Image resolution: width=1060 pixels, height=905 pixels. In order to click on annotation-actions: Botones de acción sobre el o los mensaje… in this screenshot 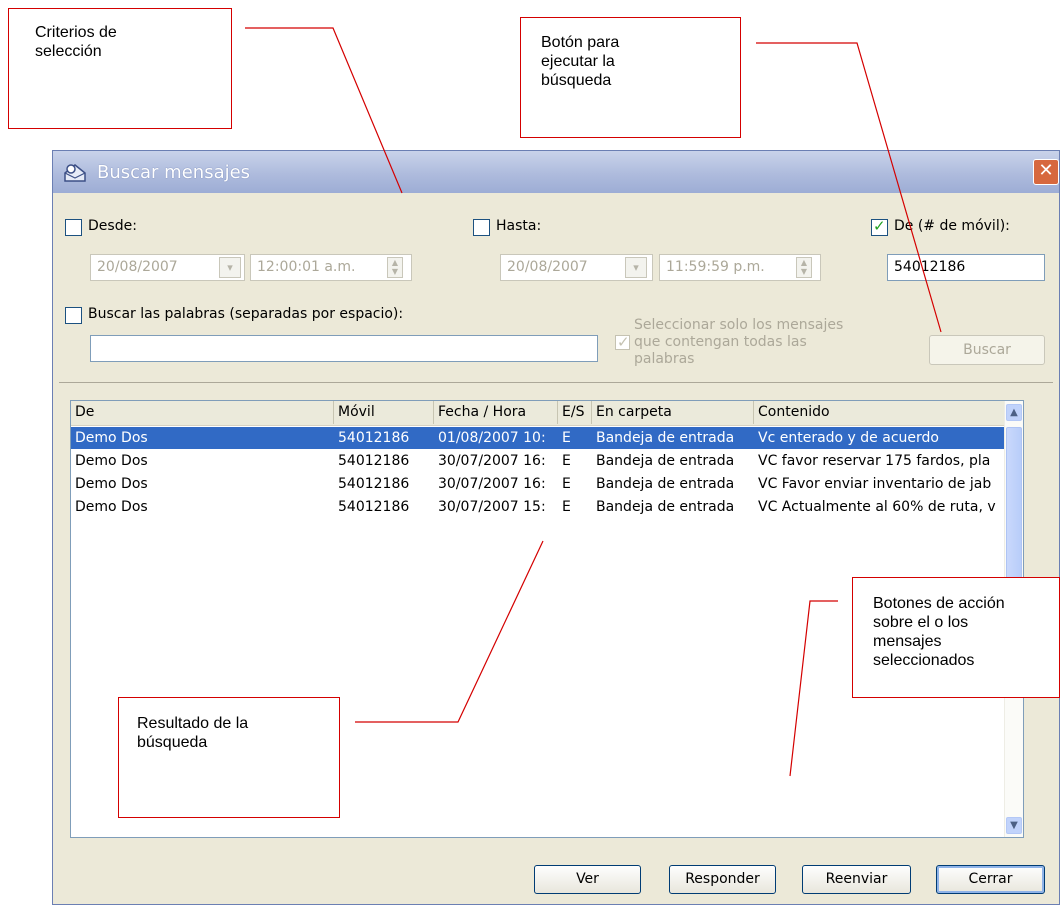, I will do `click(956, 637)`.